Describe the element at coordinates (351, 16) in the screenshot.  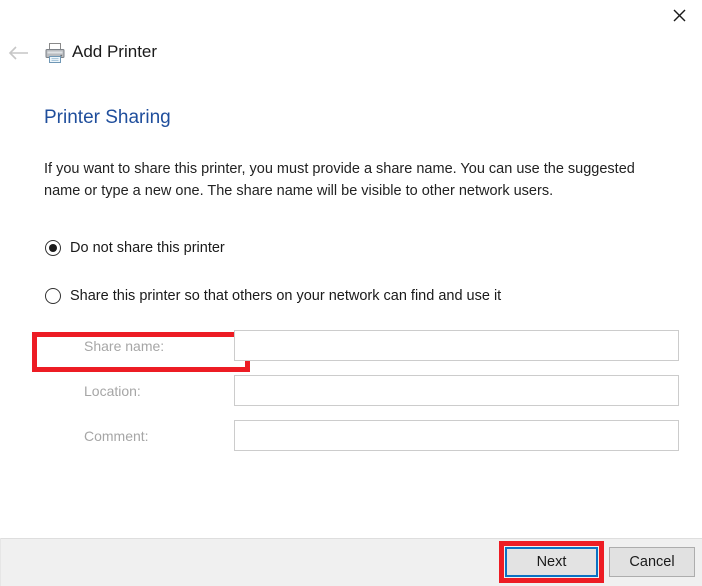
I see `title-bar` at that location.